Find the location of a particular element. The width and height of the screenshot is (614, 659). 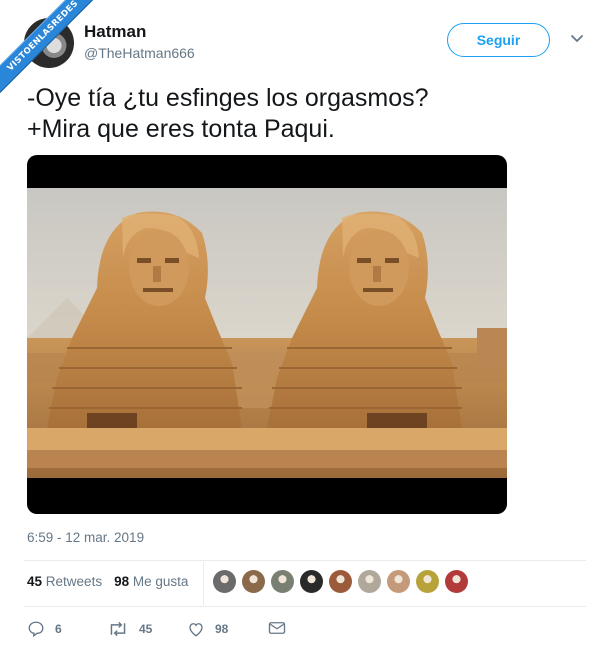

reply-icon is located at coordinates (36, 629).